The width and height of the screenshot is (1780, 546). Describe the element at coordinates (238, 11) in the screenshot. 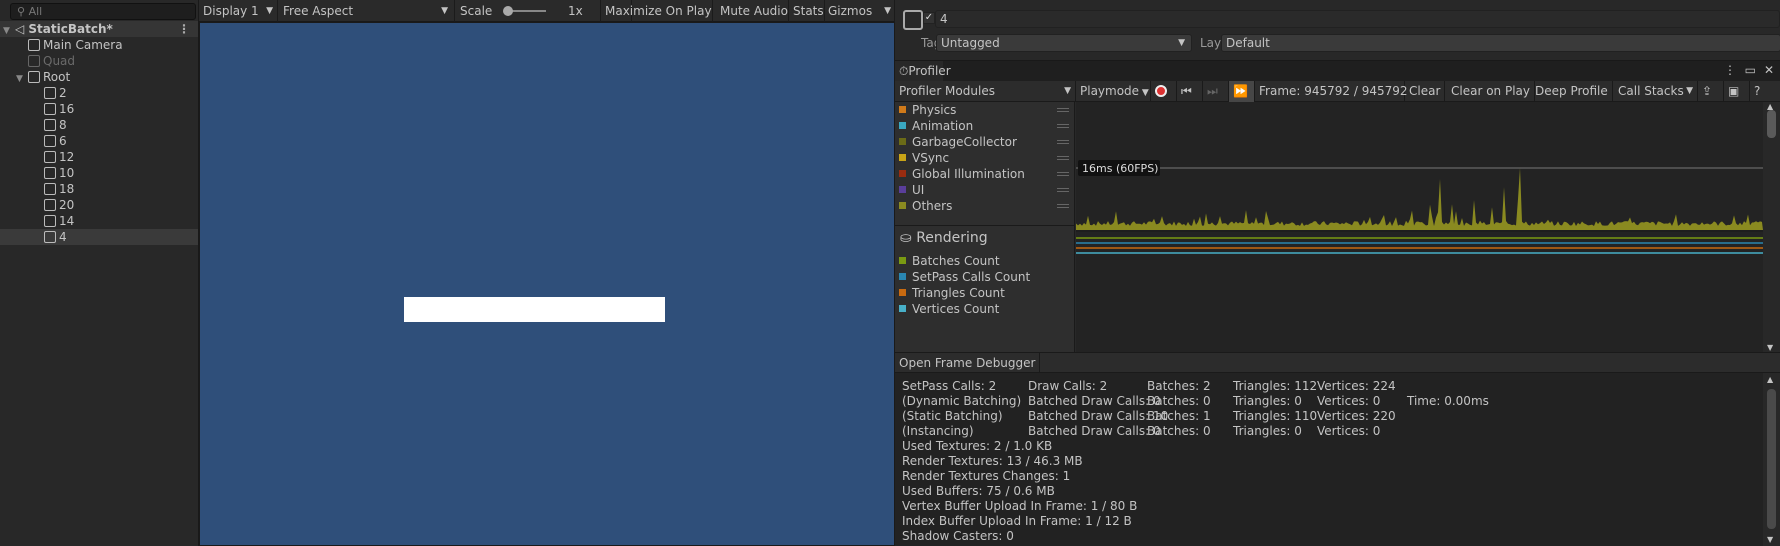

I see `display-dropdown: Display 1 ▼` at that location.